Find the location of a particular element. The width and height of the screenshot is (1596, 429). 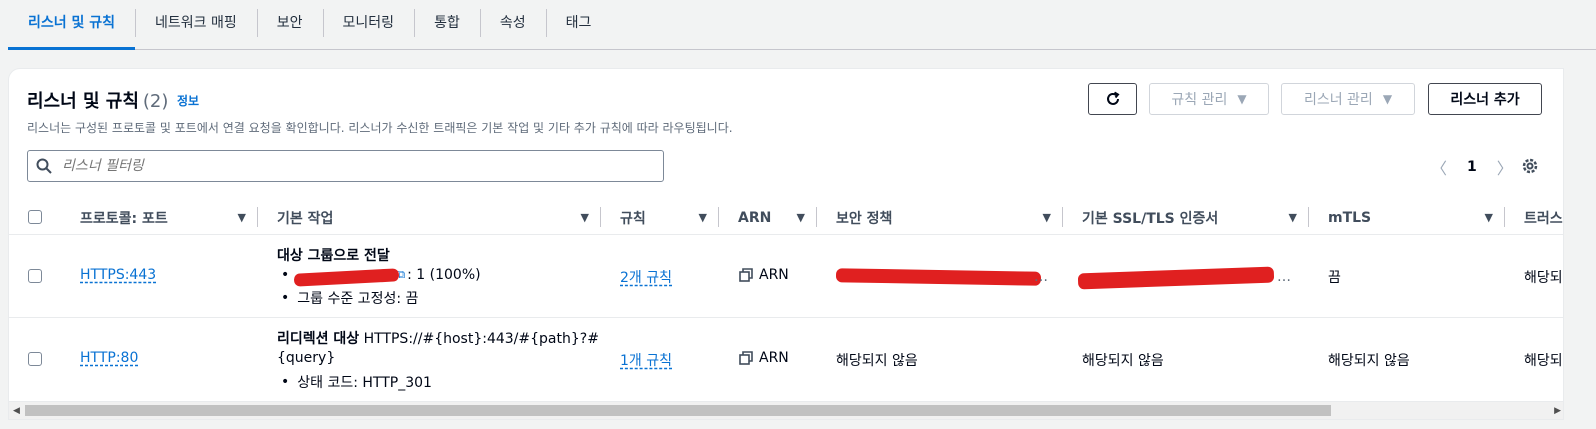

tab-monitoring: 모니터링 is located at coordinates (368, 22).